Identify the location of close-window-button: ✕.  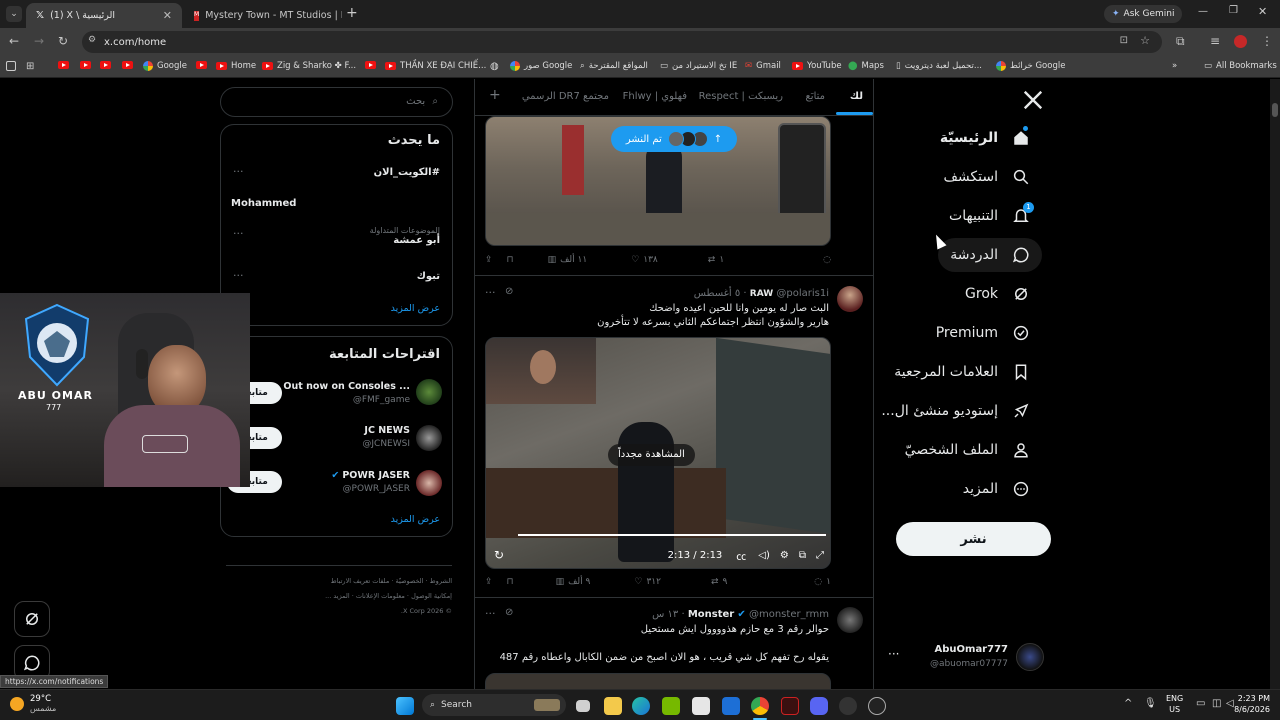
(1262, 11).